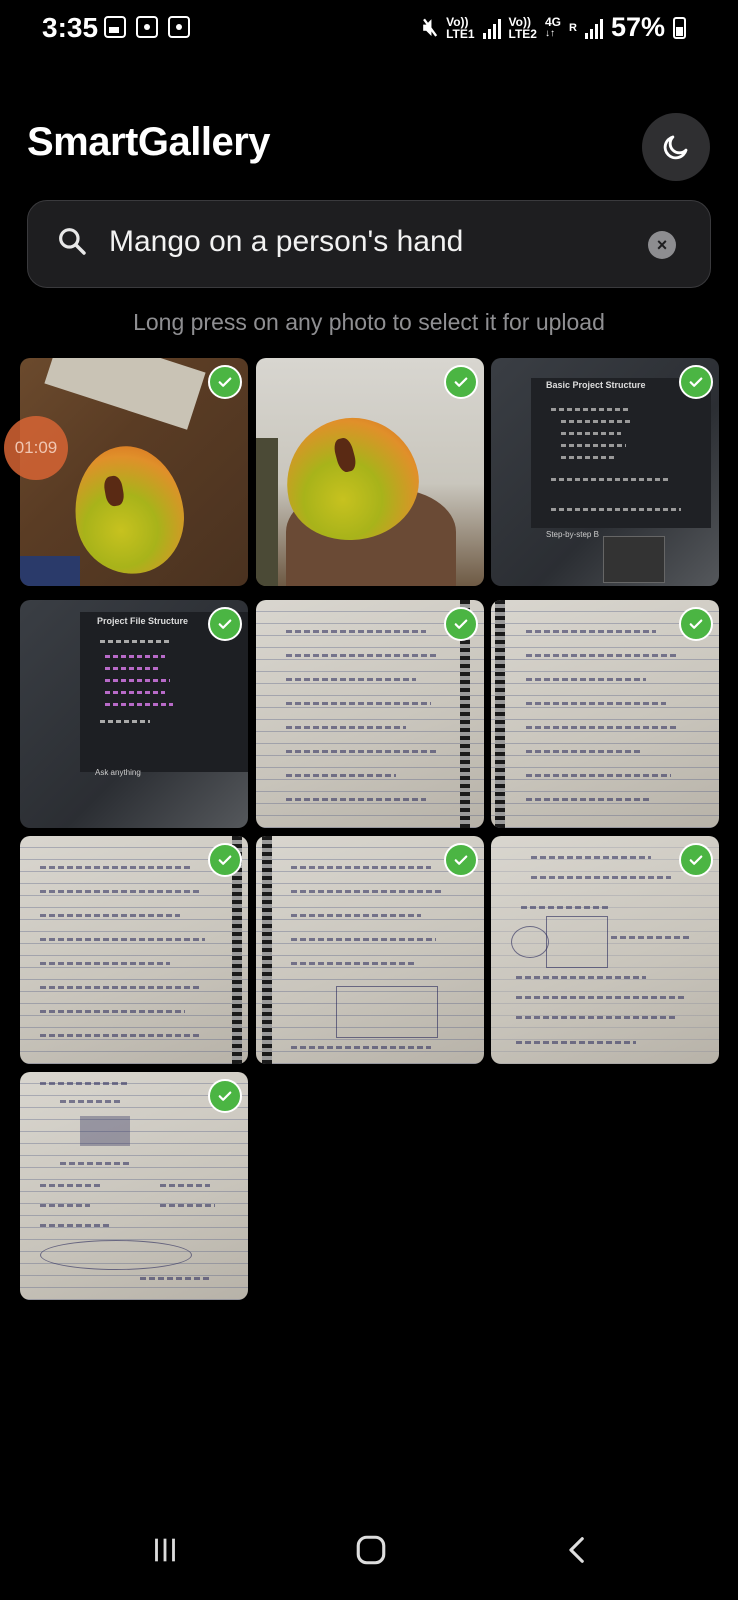 This screenshot has width=738, height=1600. I want to click on back-icon, so click(576, 1550).